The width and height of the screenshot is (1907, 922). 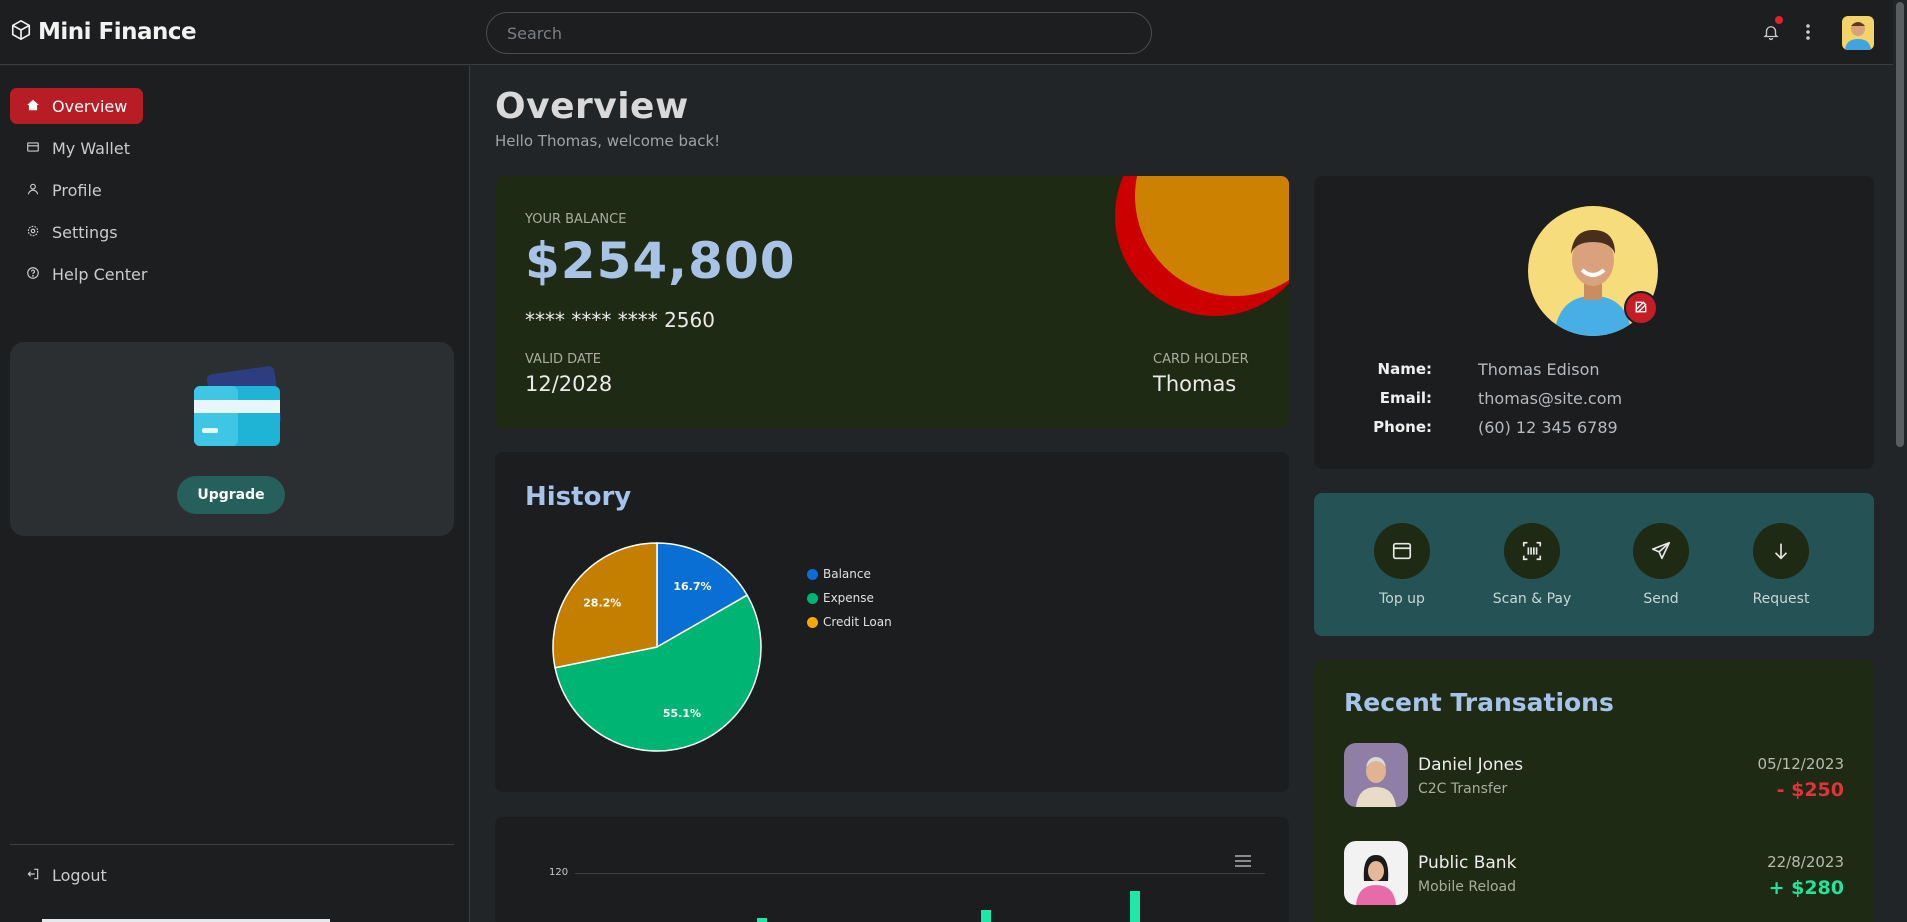 What do you see at coordinates (682, 713) in the screenshot?
I see `pie-data-label: 55.1%` at bounding box center [682, 713].